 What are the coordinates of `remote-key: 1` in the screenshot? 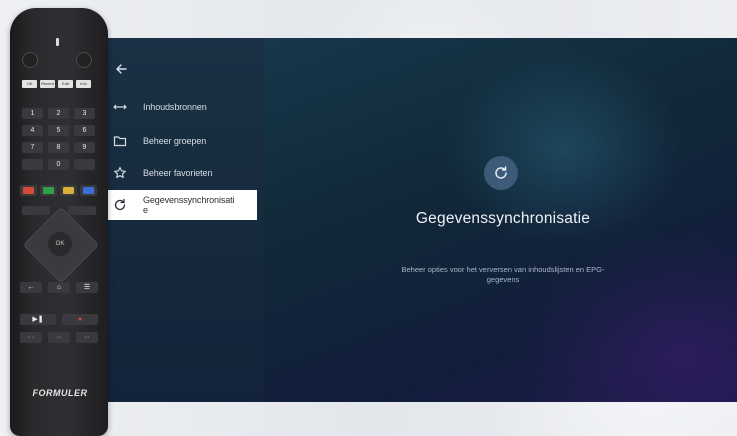 It's located at (32, 113).